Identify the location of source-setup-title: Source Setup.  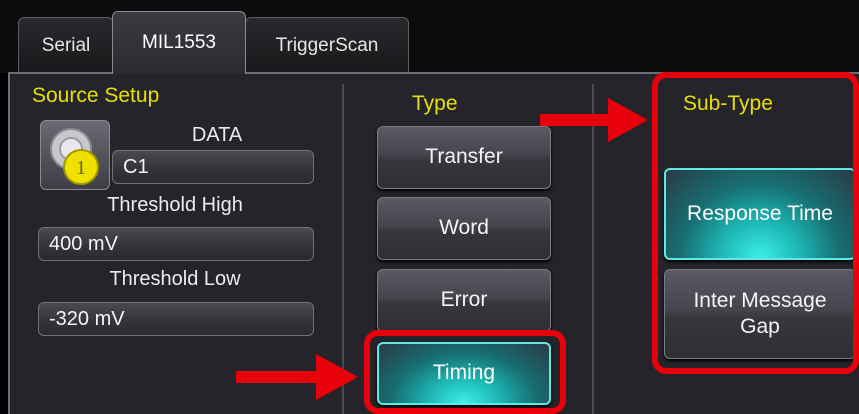
(96, 95).